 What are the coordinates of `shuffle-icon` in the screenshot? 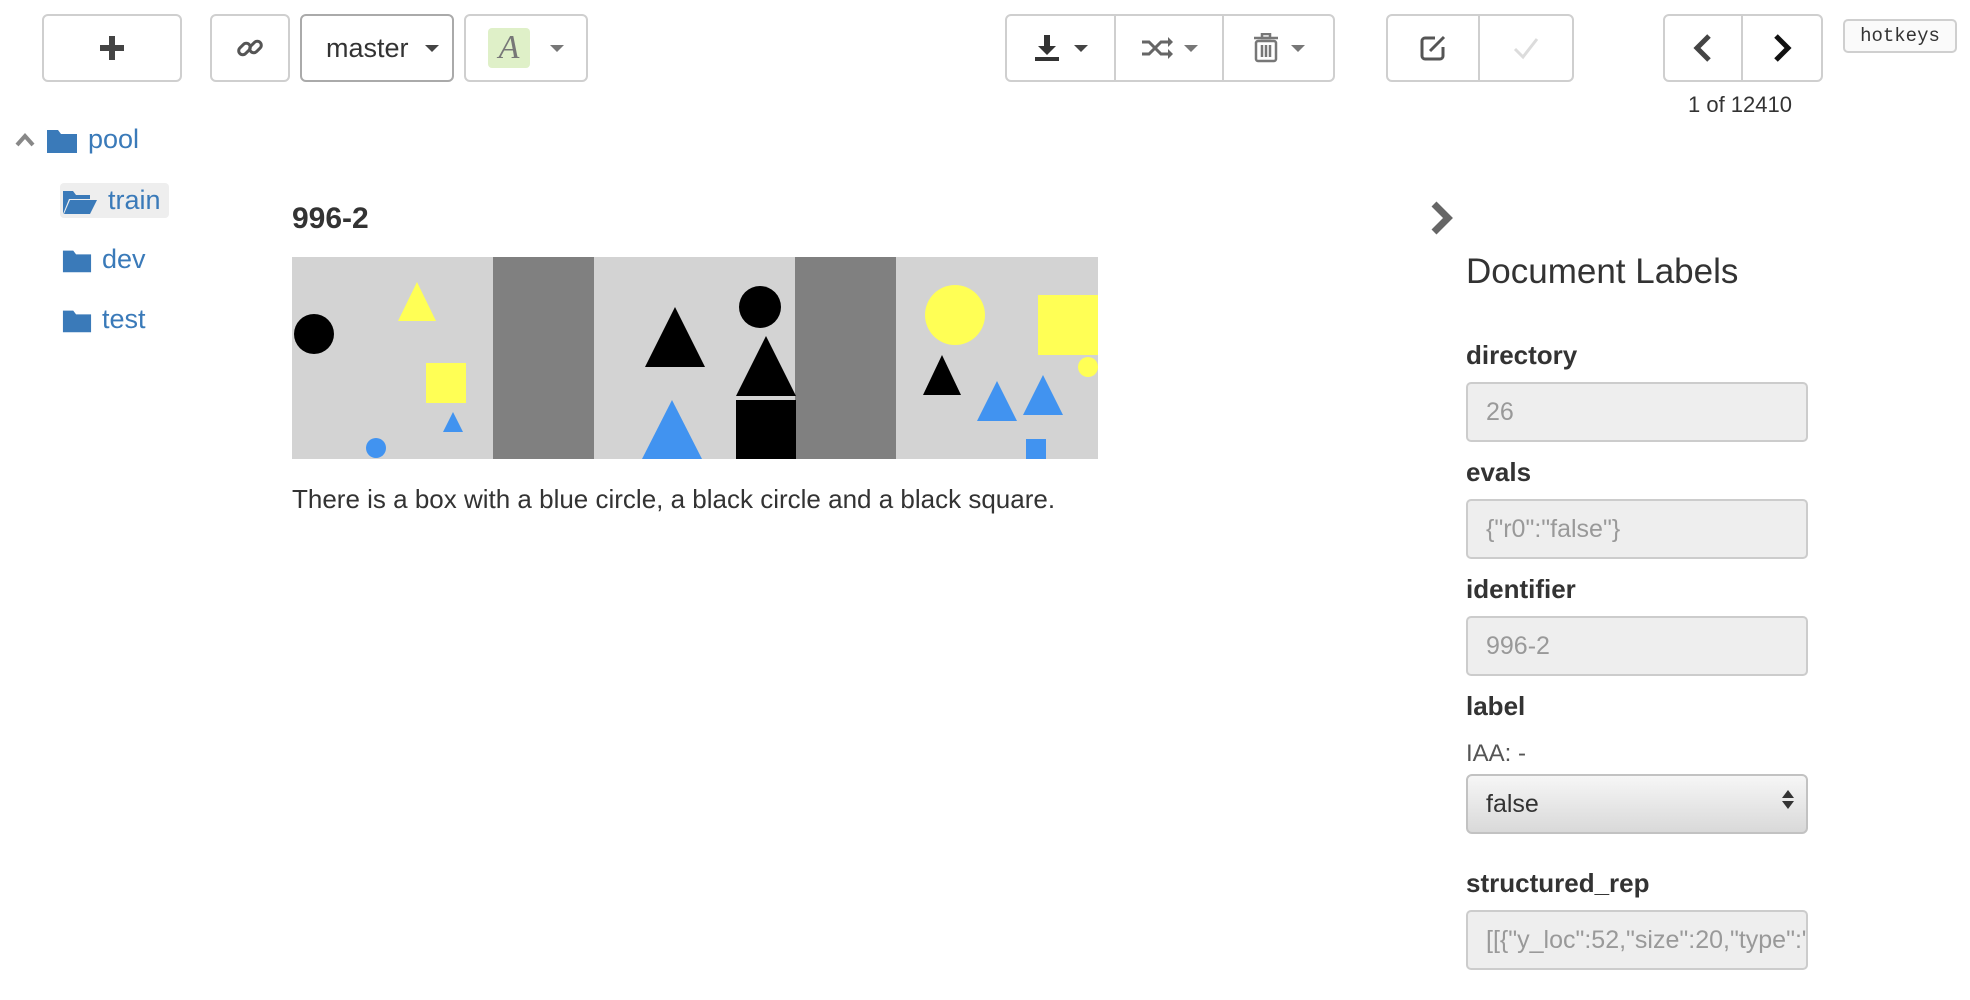 It's located at (1157, 48).